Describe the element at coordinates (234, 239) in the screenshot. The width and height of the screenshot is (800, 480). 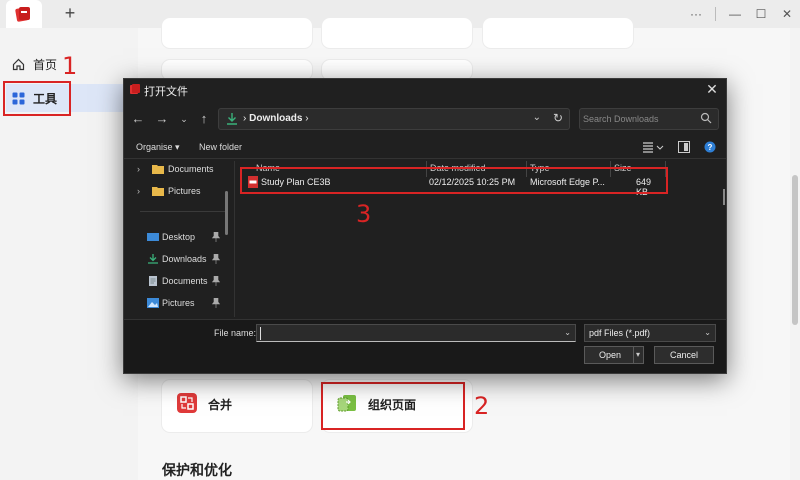
I see `pane-divider` at that location.